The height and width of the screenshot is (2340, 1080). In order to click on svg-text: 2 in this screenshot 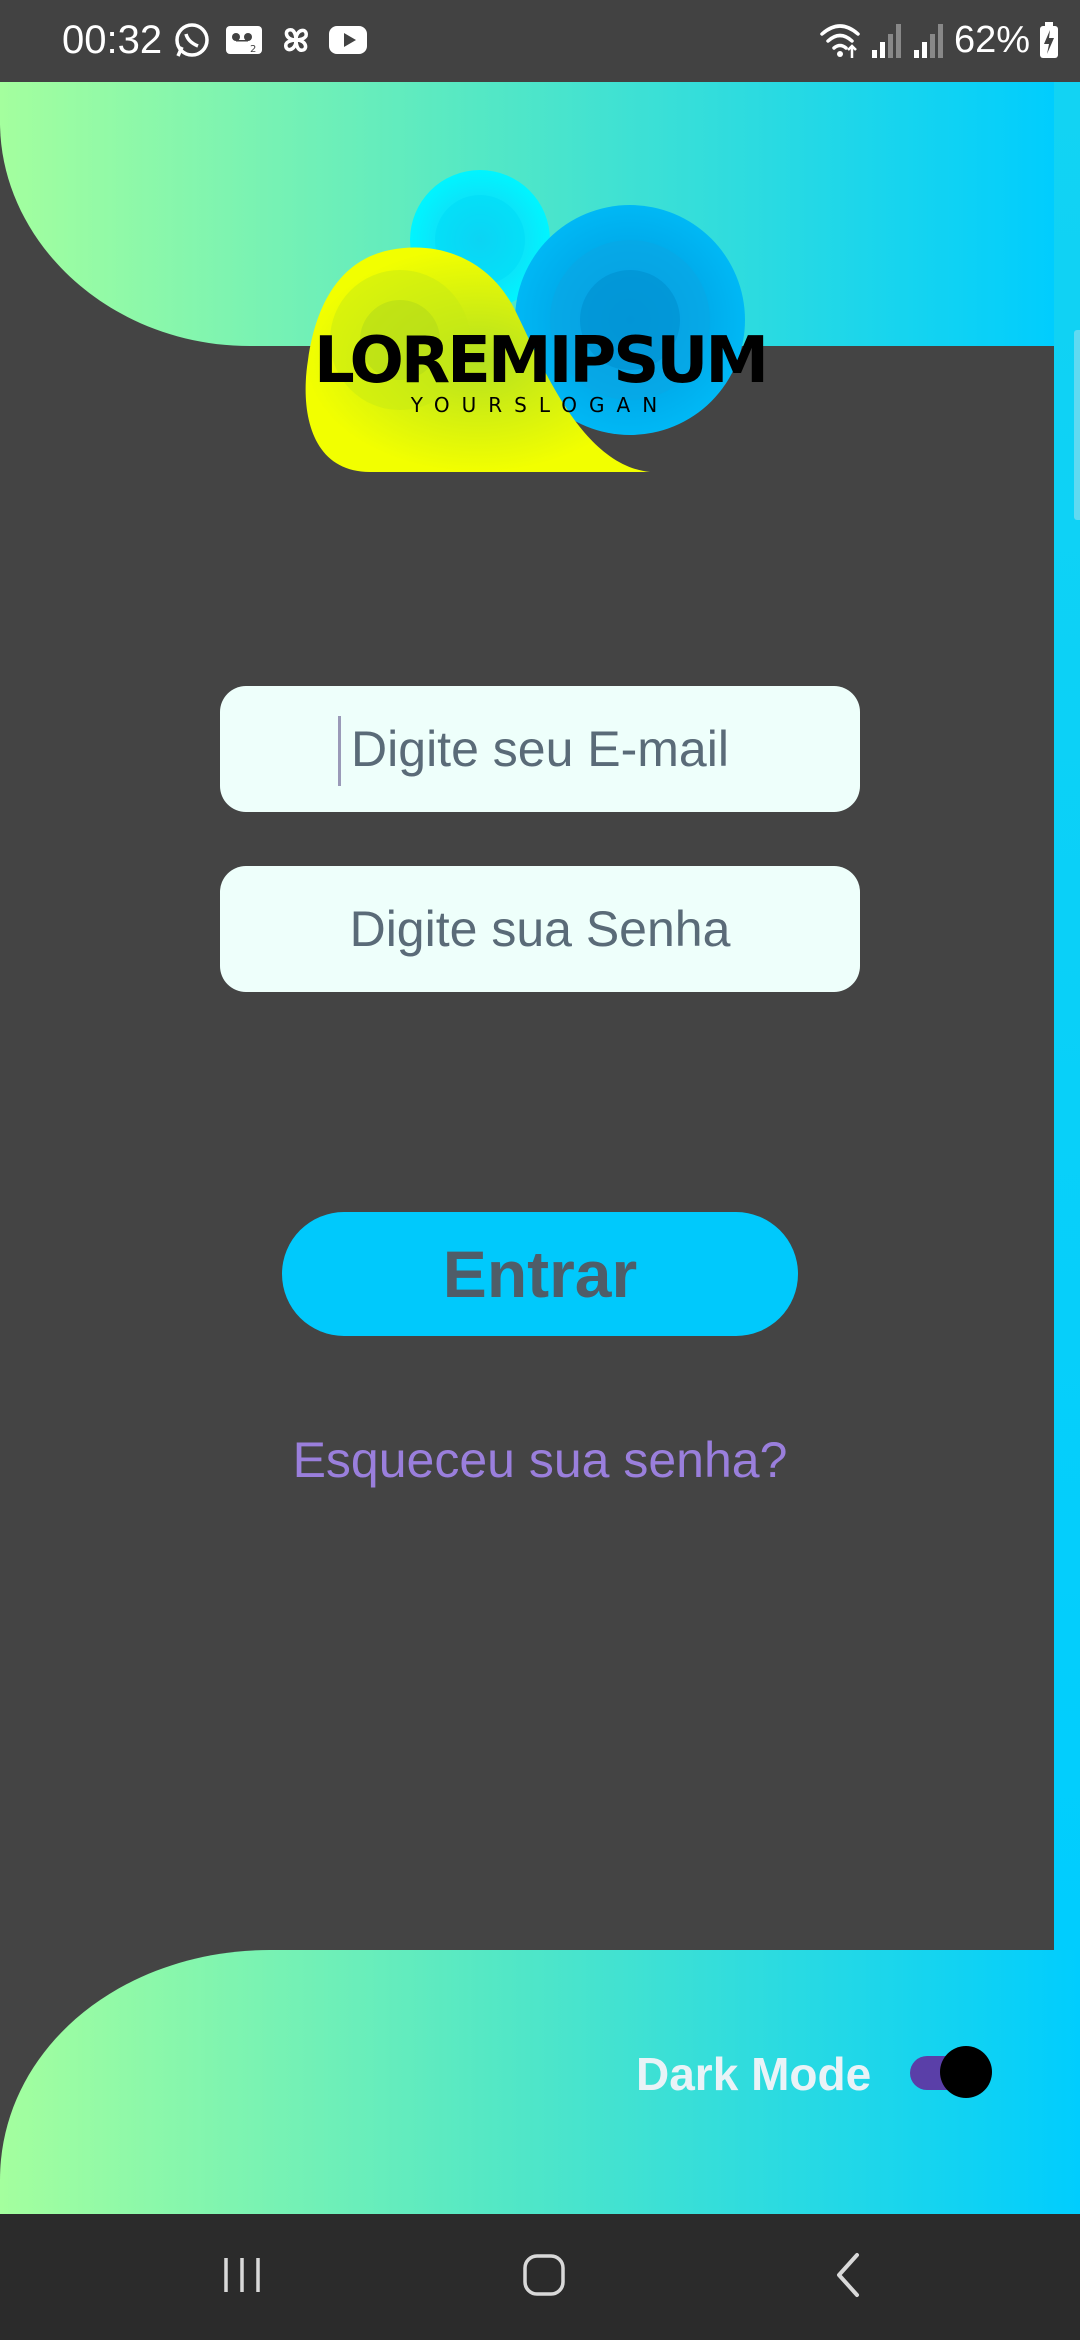, I will do `click(253, 49)`.